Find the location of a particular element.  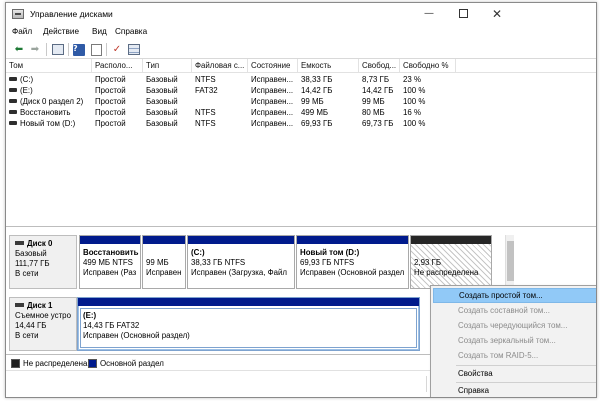

help-button: ? is located at coordinates (79, 49).